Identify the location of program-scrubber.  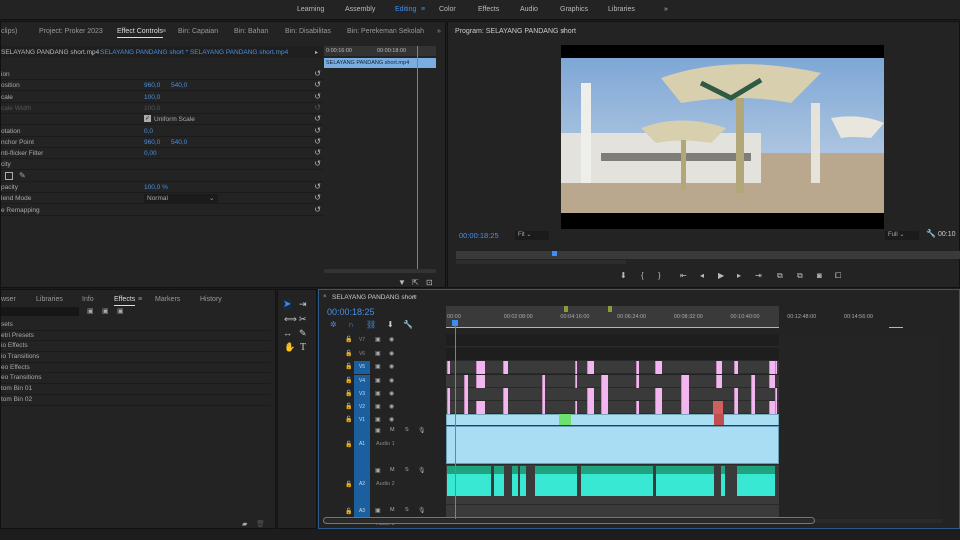
(708, 255).